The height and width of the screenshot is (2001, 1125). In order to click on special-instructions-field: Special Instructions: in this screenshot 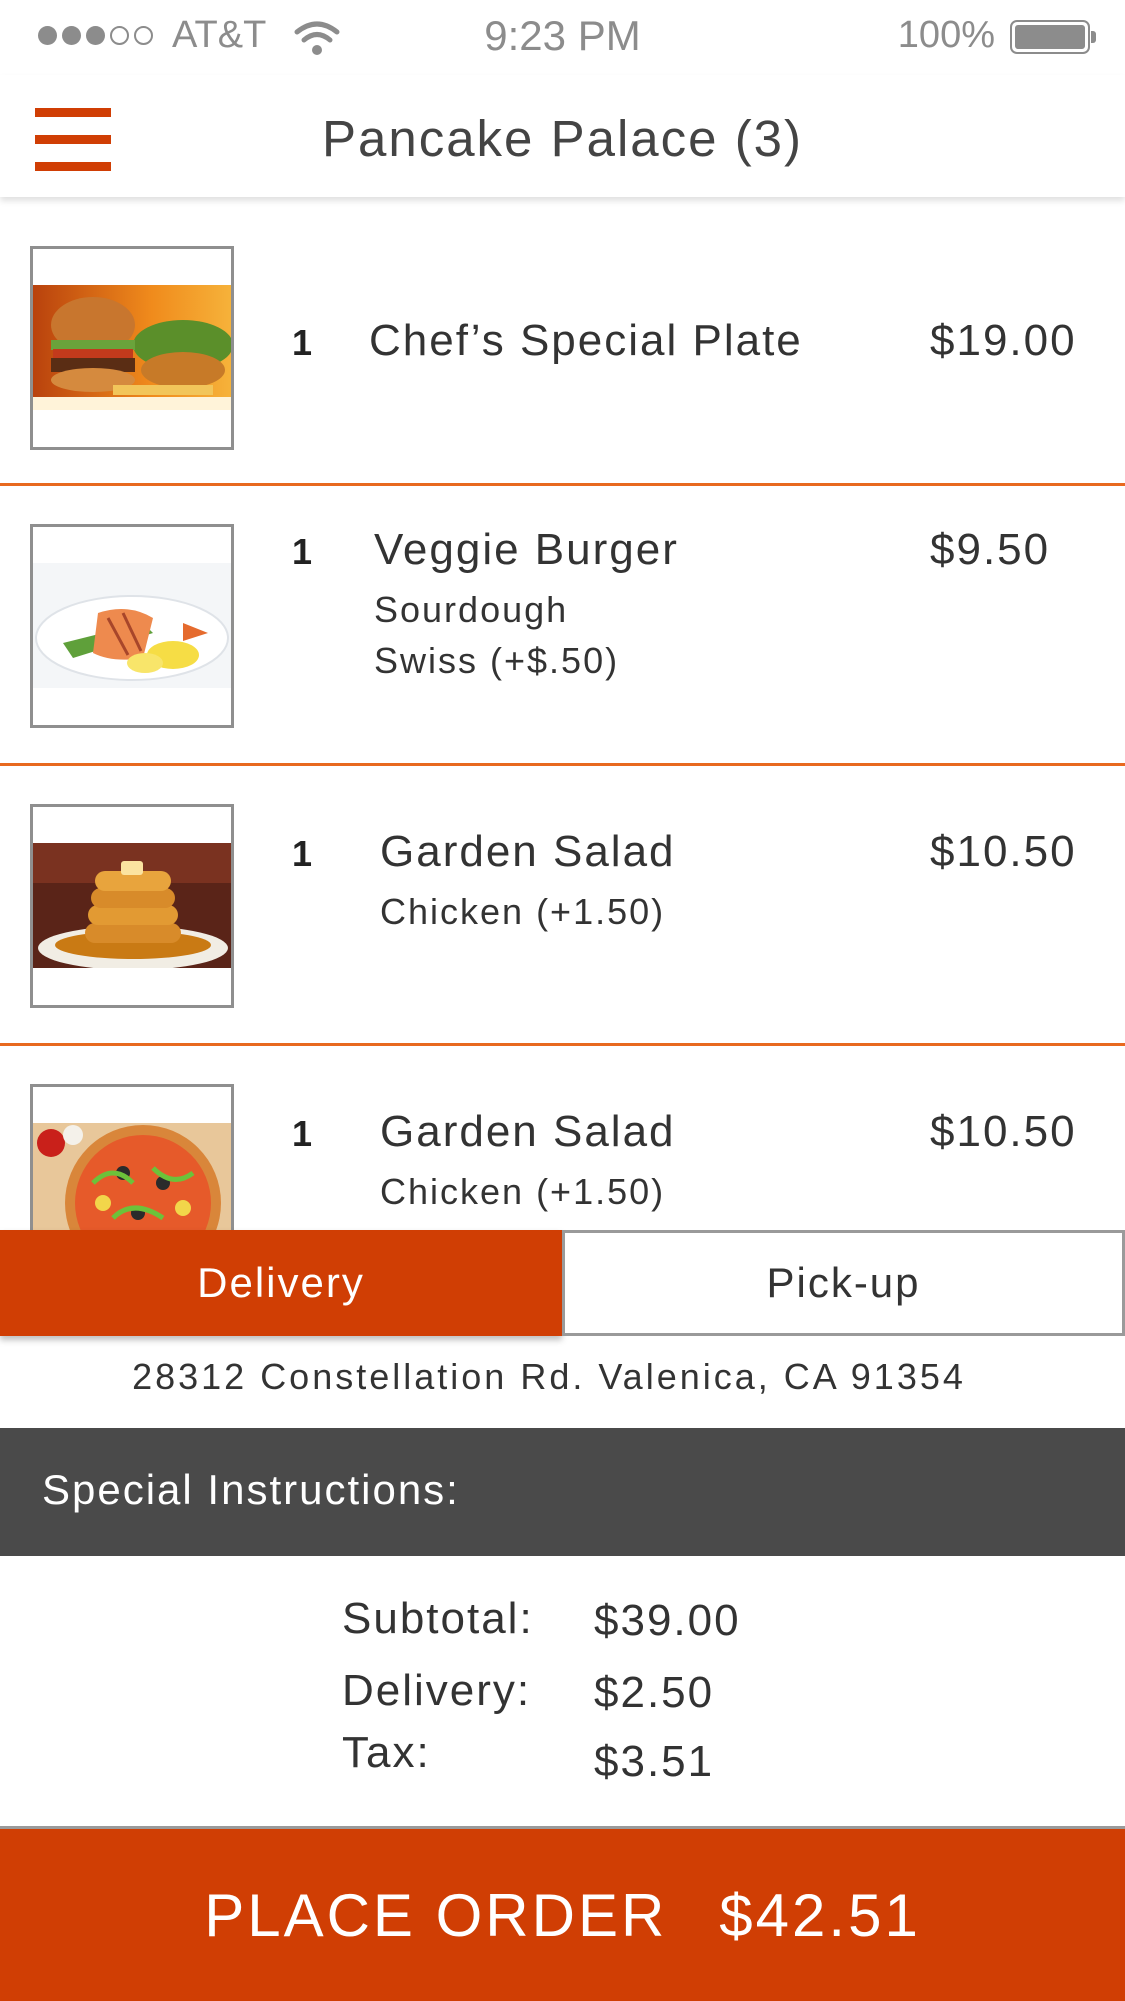, I will do `click(562, 1492)`.